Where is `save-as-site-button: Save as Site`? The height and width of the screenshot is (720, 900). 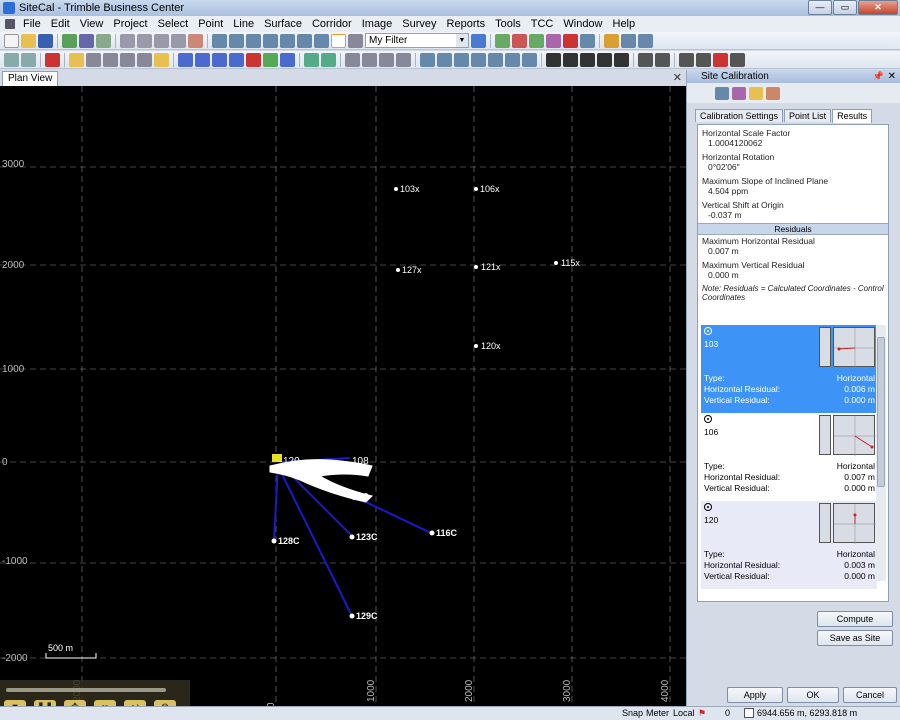 save-as-site-button: Save as Site is located at coordinates (855, 638).